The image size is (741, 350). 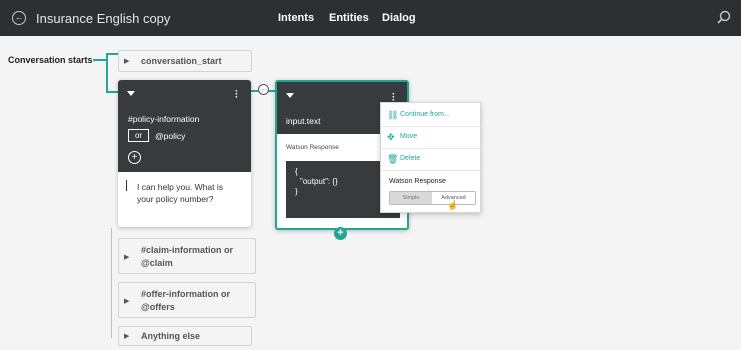 I want to click on response-label: Watson Response, so click(x=312, y=147).